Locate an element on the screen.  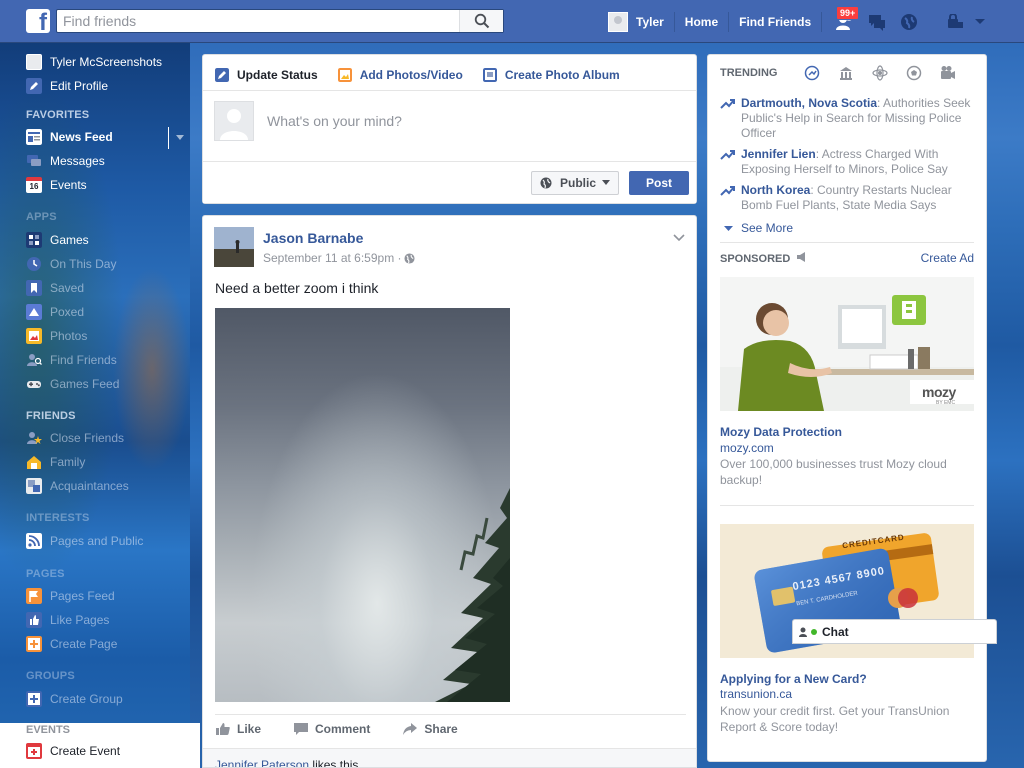
sidebar-item-create-page: Create Page is located at coordinates (71, 644).